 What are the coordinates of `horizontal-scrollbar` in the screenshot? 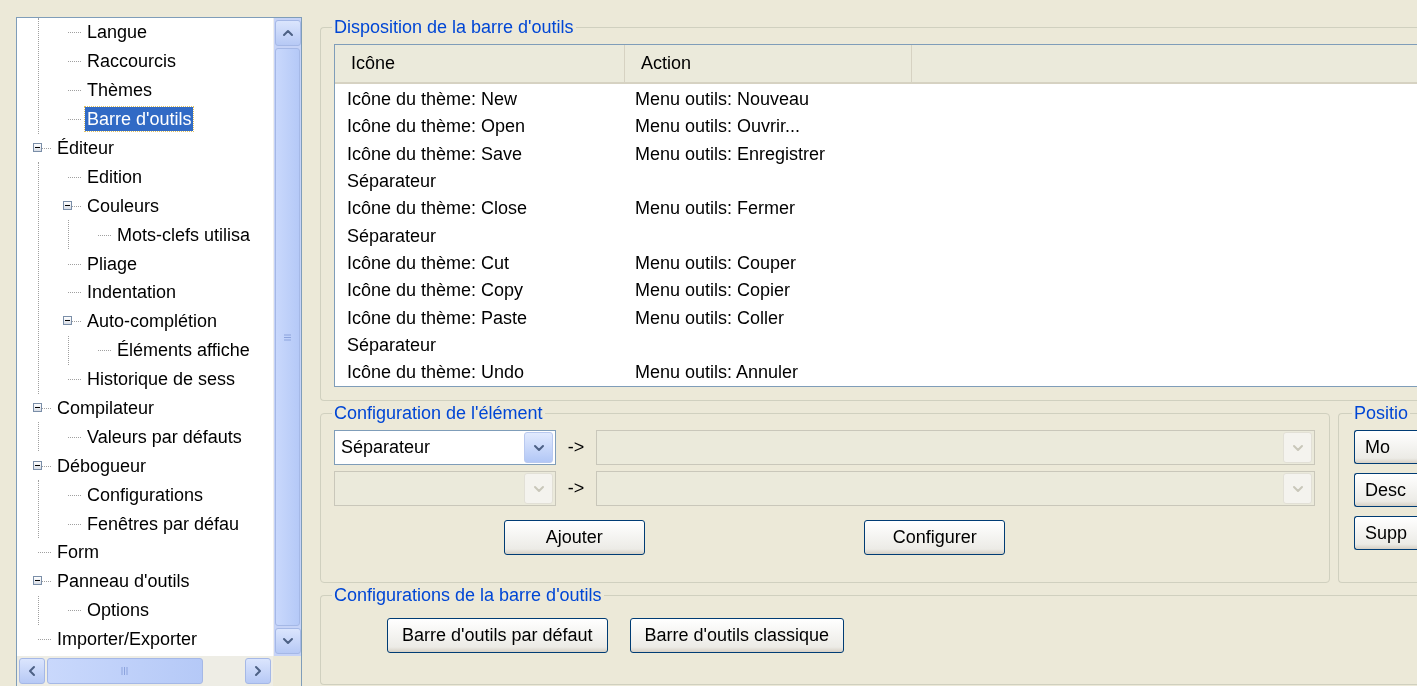 It's located at (145, 671).